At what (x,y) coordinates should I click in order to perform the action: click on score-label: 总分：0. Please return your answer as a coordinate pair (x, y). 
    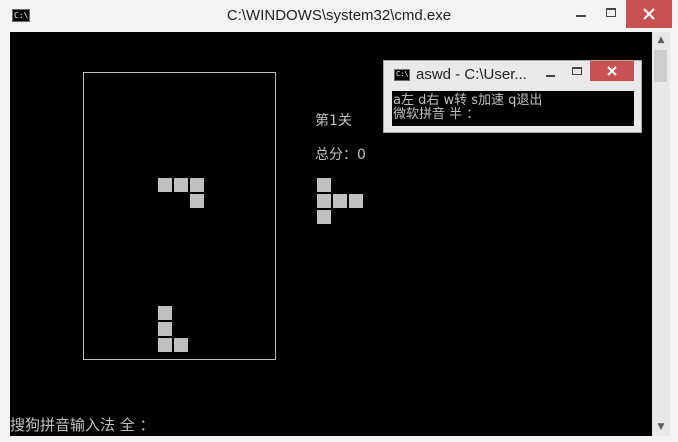
    Looking at the image, I should click on (340, 155).